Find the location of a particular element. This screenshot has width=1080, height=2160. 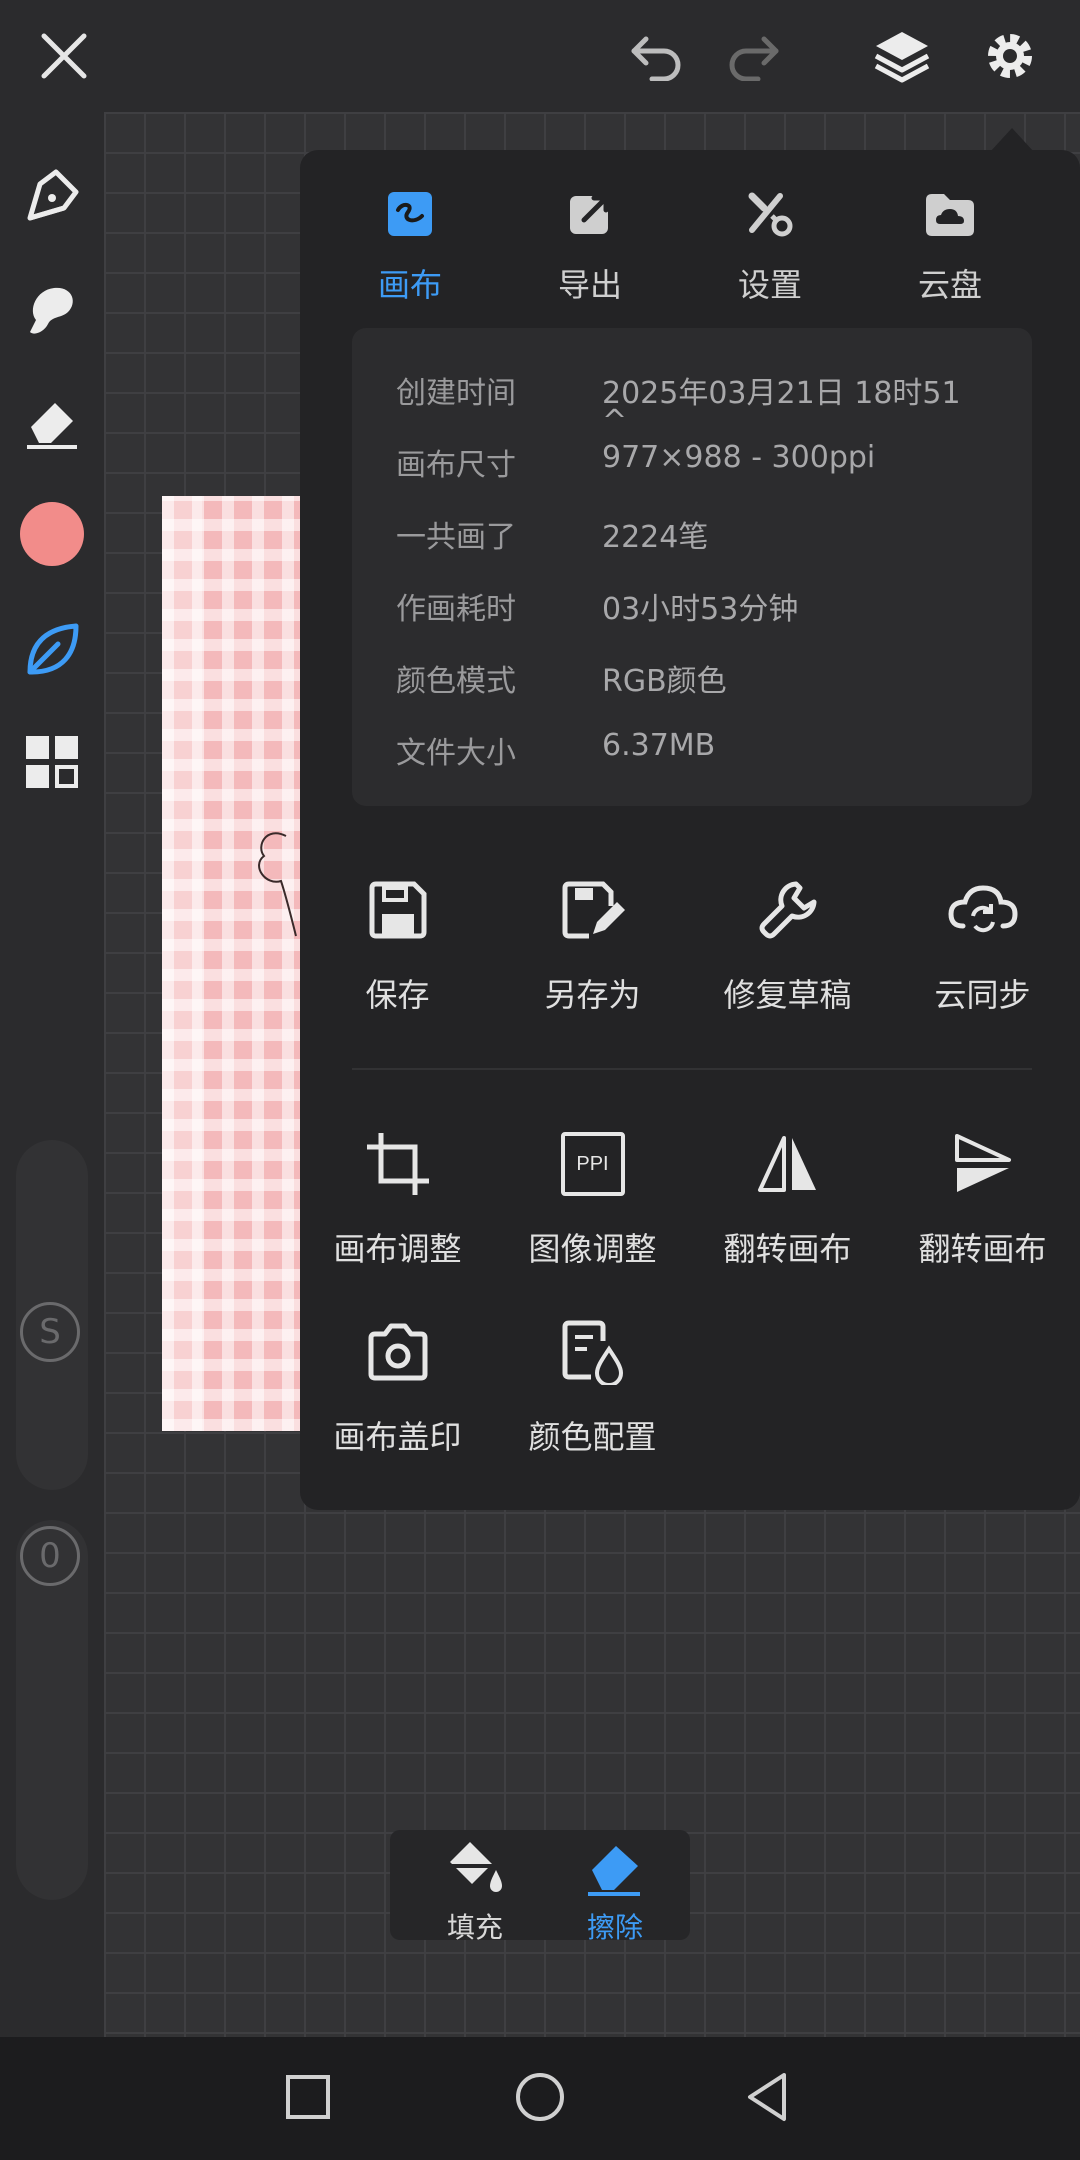

flip-canvas-vertical-button: 翻转画布 is located at coordinates (982, 1197).